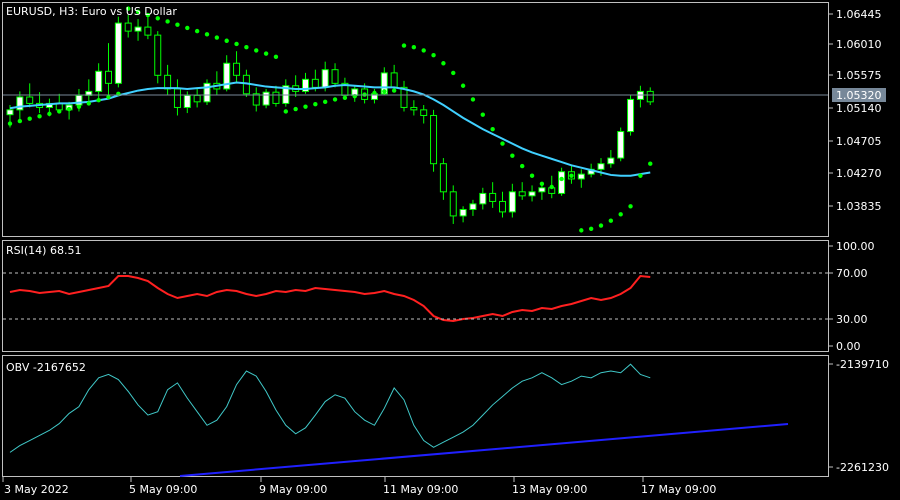  Describe the element at coordinates (859, 173) in the screenshot. I see `price-tick: 1.04270` at that location.